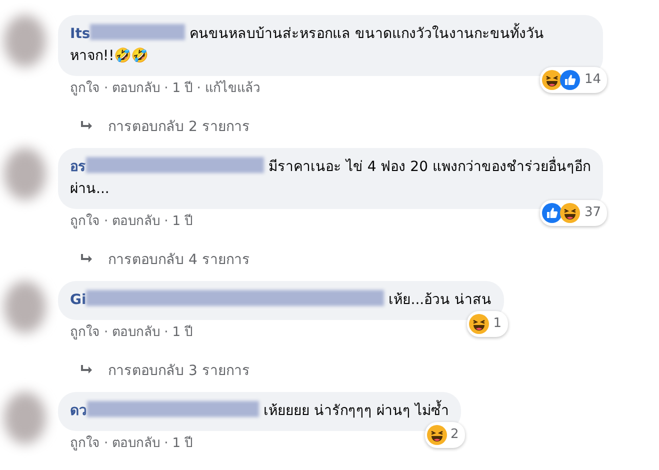  I want to click on comment-text: Gi เห้ย...อ้วน น่าสน, so click(281, 299).